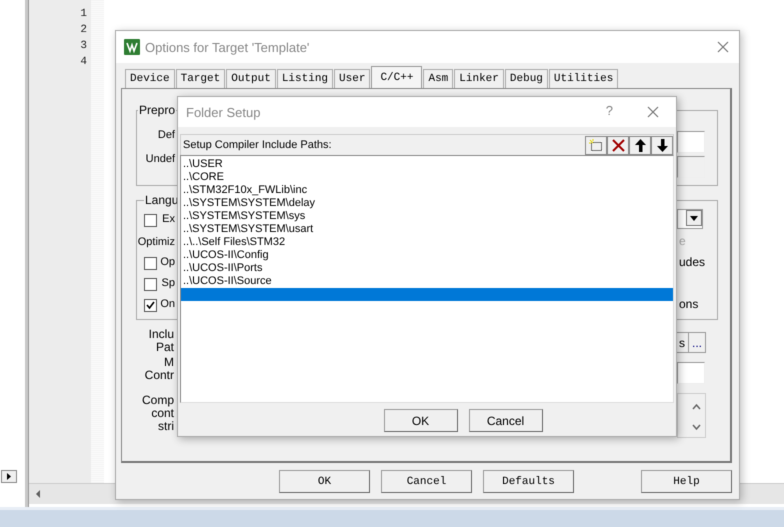 The width and height of the screenshot is (784, 527). Describe the element at coordinates (162, 200) in the screenshot. I see `group-title: Langu` at that location.